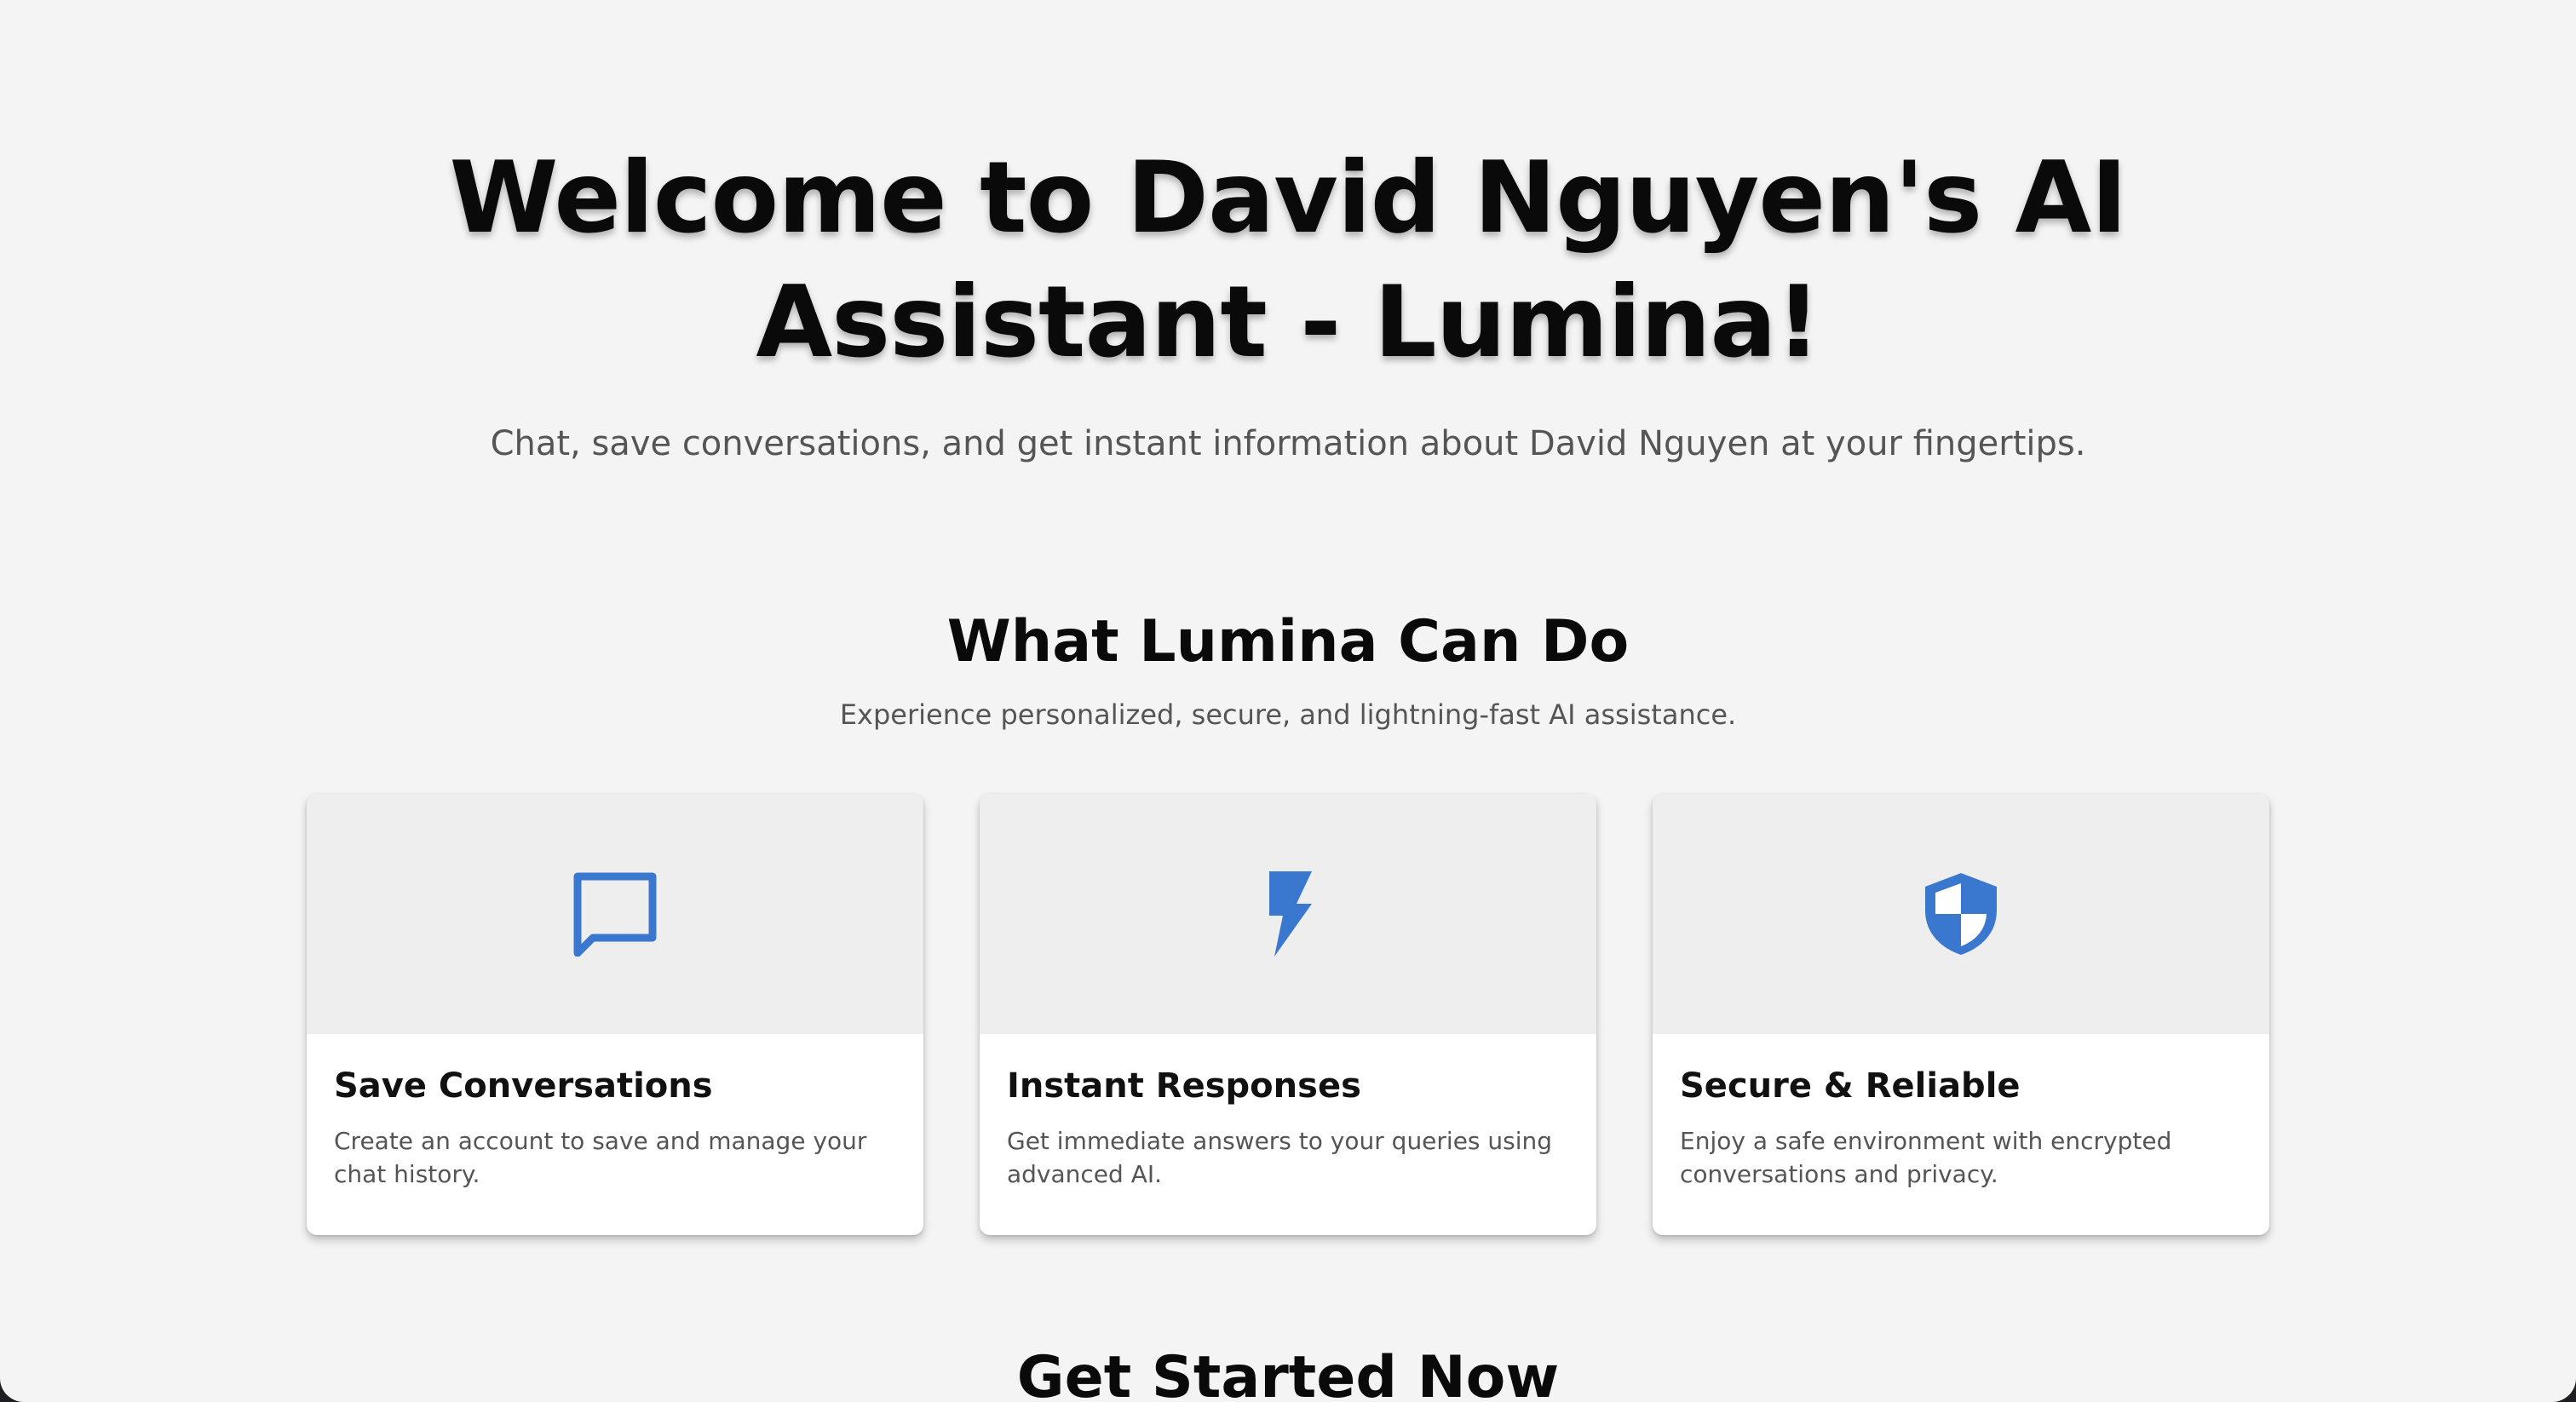 The image size is (2576, 1402). What do you see at coordinates (1184, 1086) in the screenshot?
I see `feature-card-title: Instant Responses` at bounding box center [1184, 1086].